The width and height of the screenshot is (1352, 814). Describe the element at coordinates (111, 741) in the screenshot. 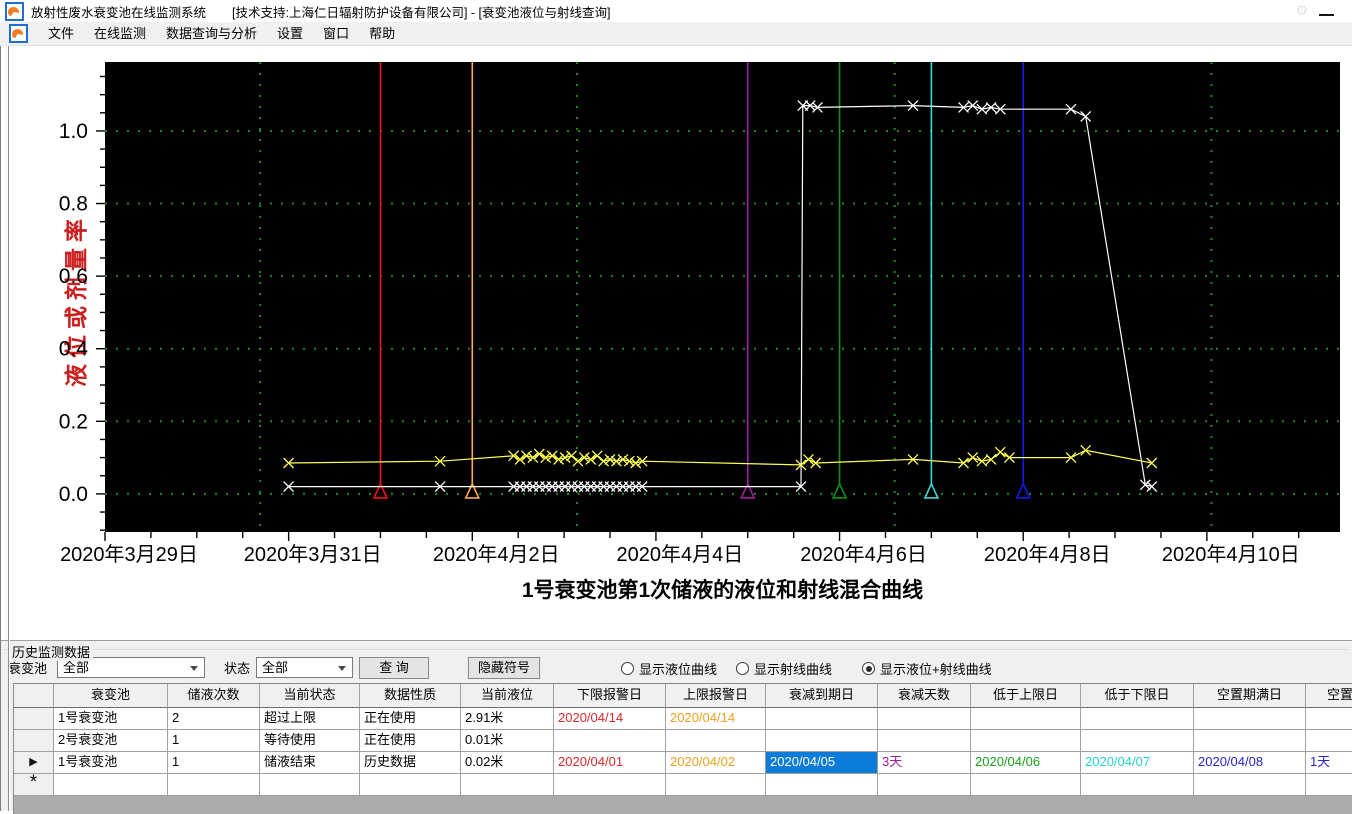

I see `table-cell: 2号衰变池` at that location.